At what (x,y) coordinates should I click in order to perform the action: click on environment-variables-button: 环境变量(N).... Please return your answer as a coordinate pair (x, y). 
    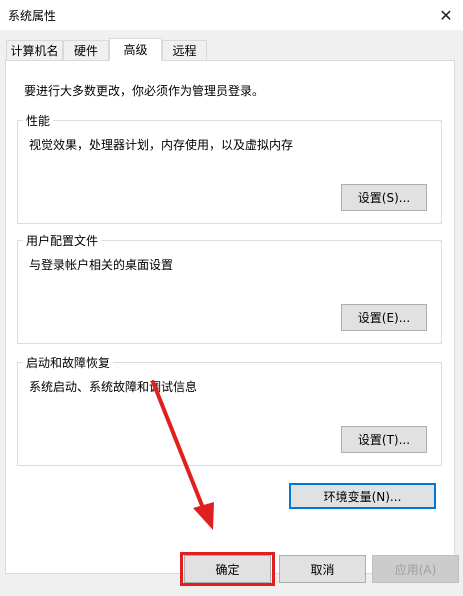
    Looking at the image, I should click on (362, 496).